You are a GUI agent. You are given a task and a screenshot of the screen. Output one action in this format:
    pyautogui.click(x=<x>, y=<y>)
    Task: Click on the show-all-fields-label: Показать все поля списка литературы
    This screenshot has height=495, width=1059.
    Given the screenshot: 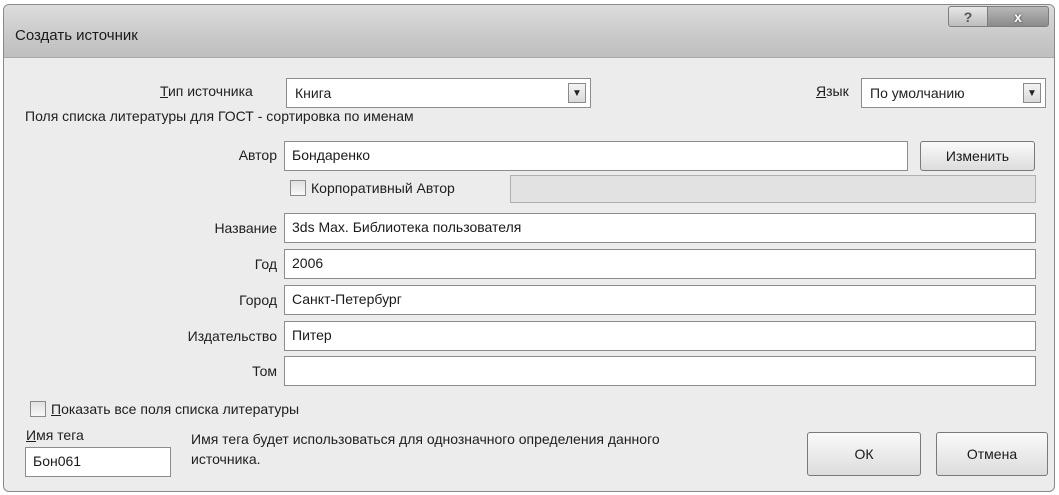 What is the action you would take?
    pyautogui.click(x=175, y=409)
    